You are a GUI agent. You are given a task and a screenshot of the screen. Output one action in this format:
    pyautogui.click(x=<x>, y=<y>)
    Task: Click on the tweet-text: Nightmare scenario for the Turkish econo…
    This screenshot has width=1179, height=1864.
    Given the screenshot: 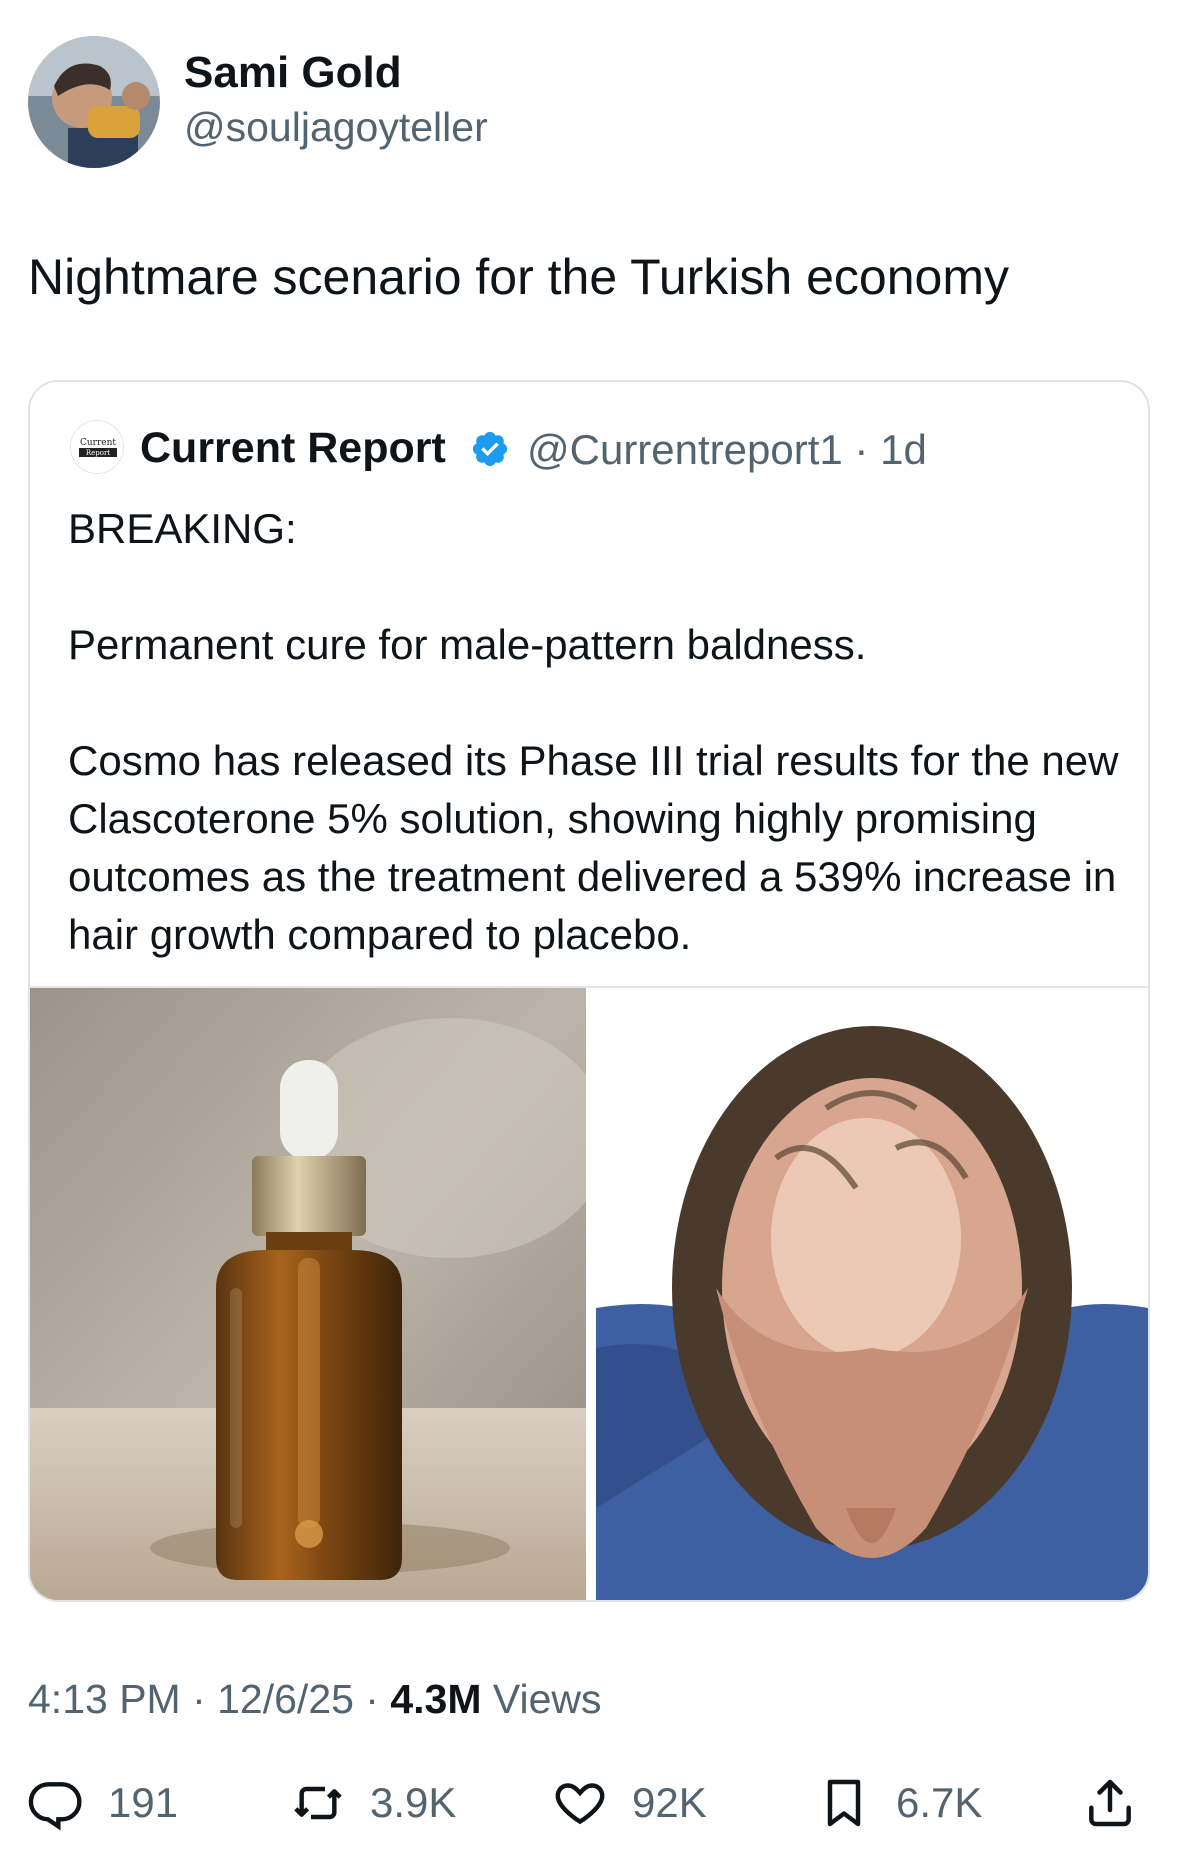 What is the action you would take?
    pyautogui.click(x=518, y=277)
    